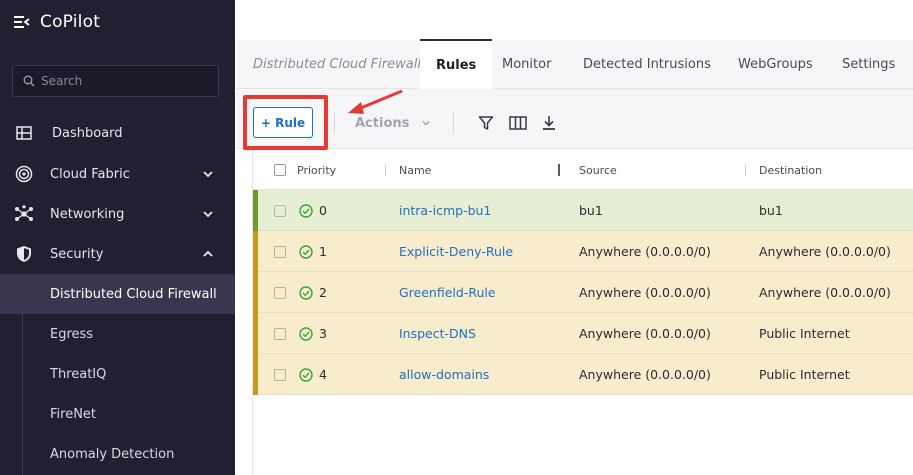  What do you see at coordinates (445, 210) in the screenshot?
I see `rule-name-link: intra-icmp-bu1` at bounding box center [445, 210].